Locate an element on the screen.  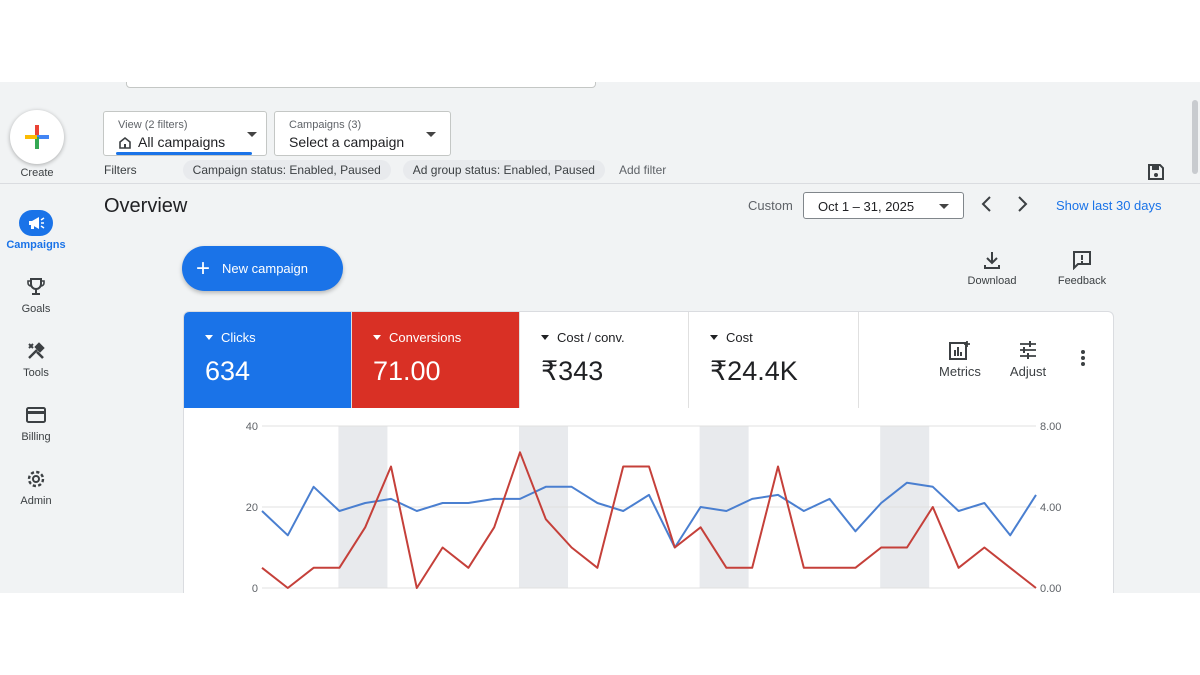
filter-chip-ad-group-status: Ad group status: Enabled, Paused is located at coordinates (503, 170).